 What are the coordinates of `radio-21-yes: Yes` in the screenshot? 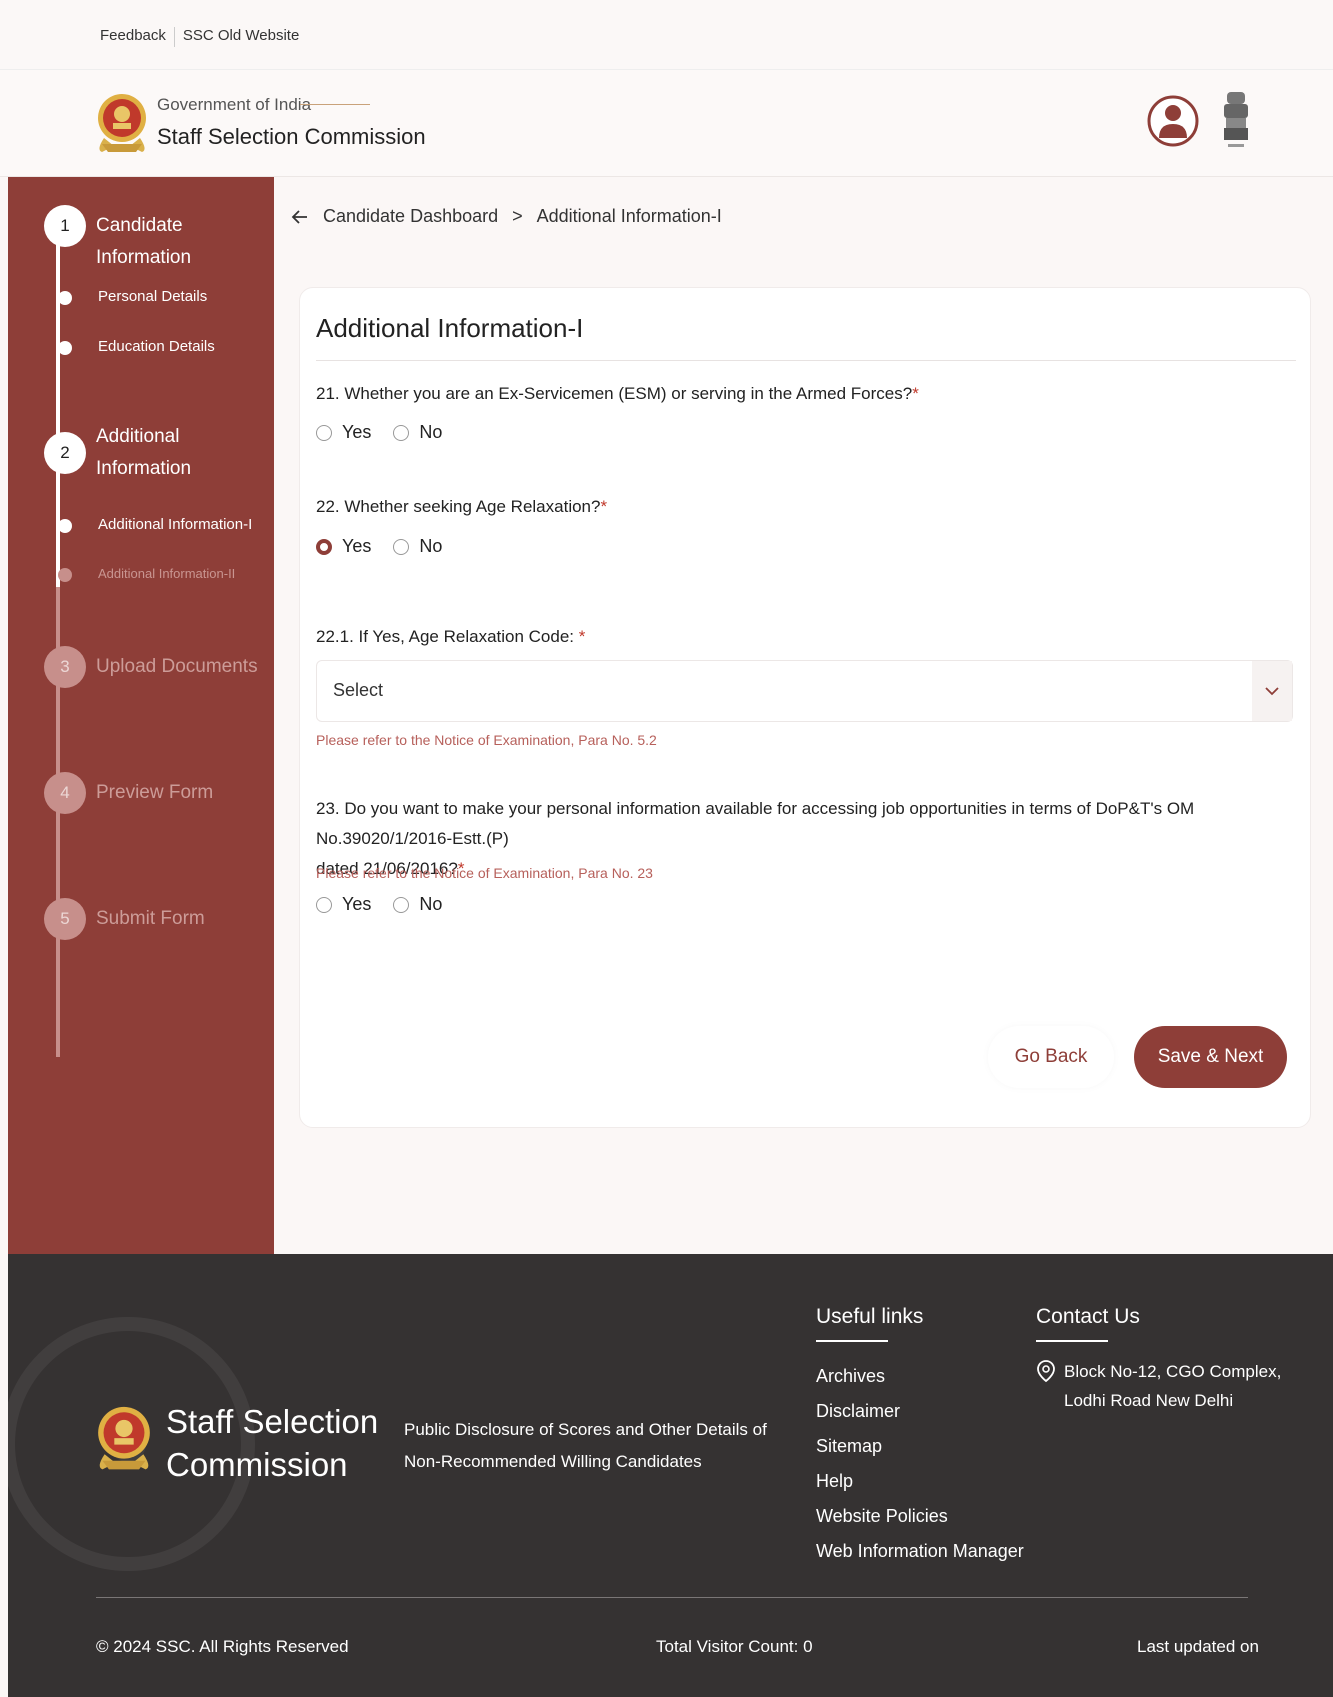 It's located at (343, 432).